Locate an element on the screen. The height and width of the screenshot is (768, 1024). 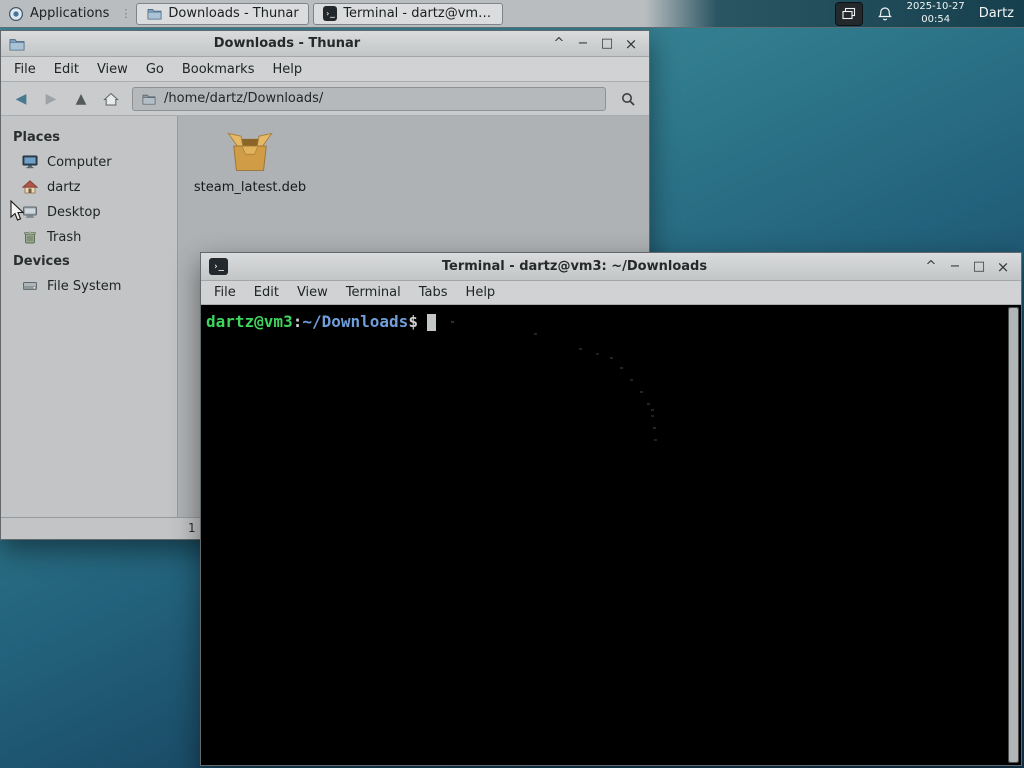
terminal-window-title: Terminal - dartz@vm3: ~/Downloads is located at coordinates (574, 266).